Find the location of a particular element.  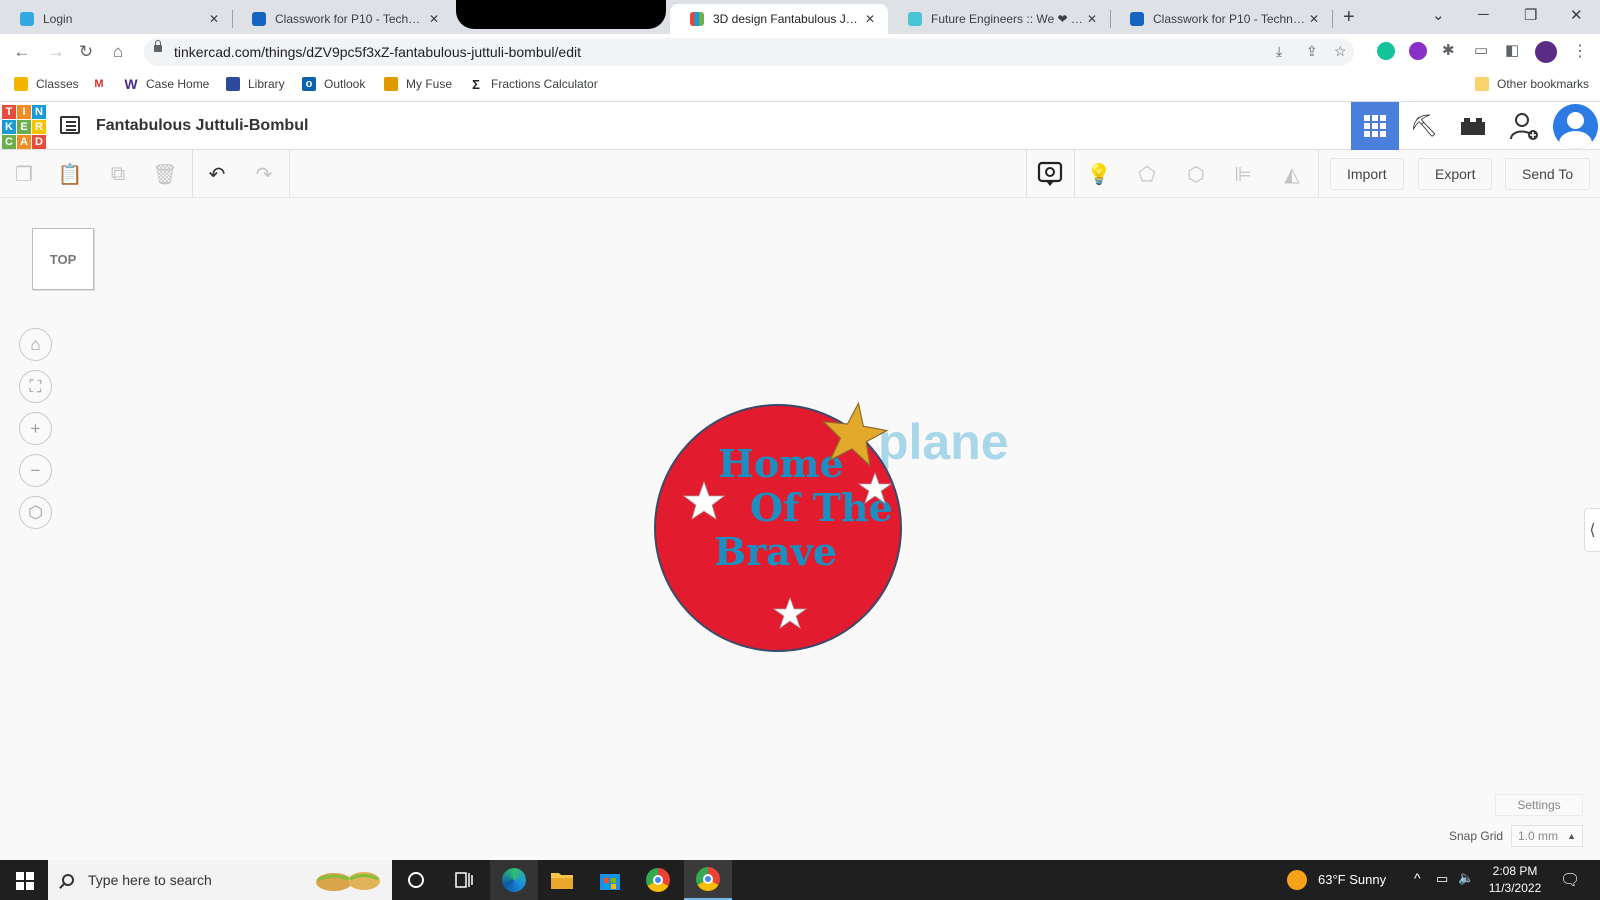

back-arrow-icon: ← is located at coordinates (22, 52).